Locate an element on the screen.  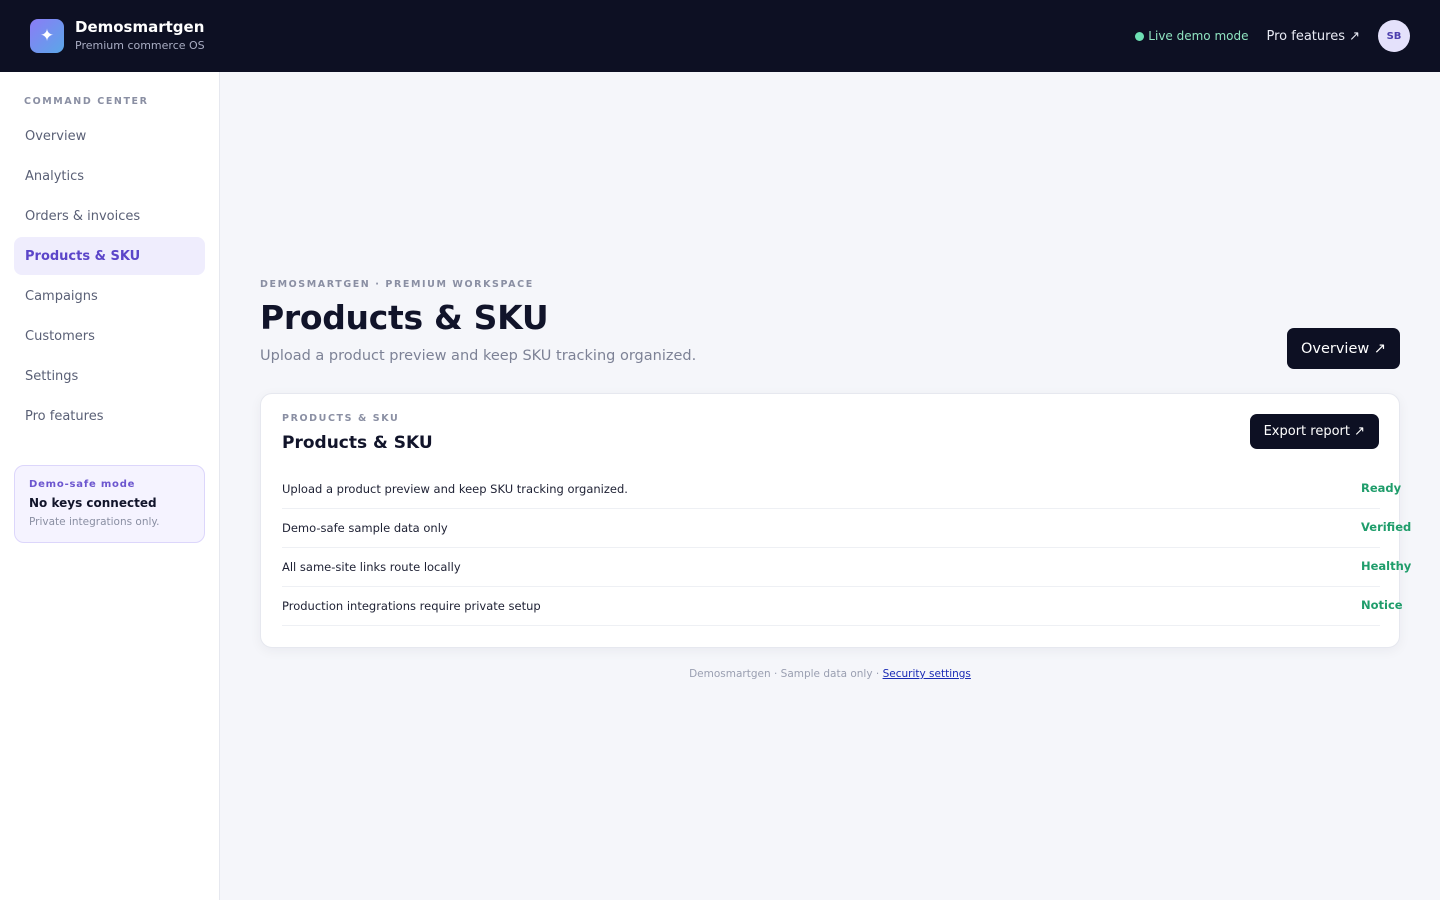
sidebar-heading: COMMAND CENTER is located at coordinates (86, 101).